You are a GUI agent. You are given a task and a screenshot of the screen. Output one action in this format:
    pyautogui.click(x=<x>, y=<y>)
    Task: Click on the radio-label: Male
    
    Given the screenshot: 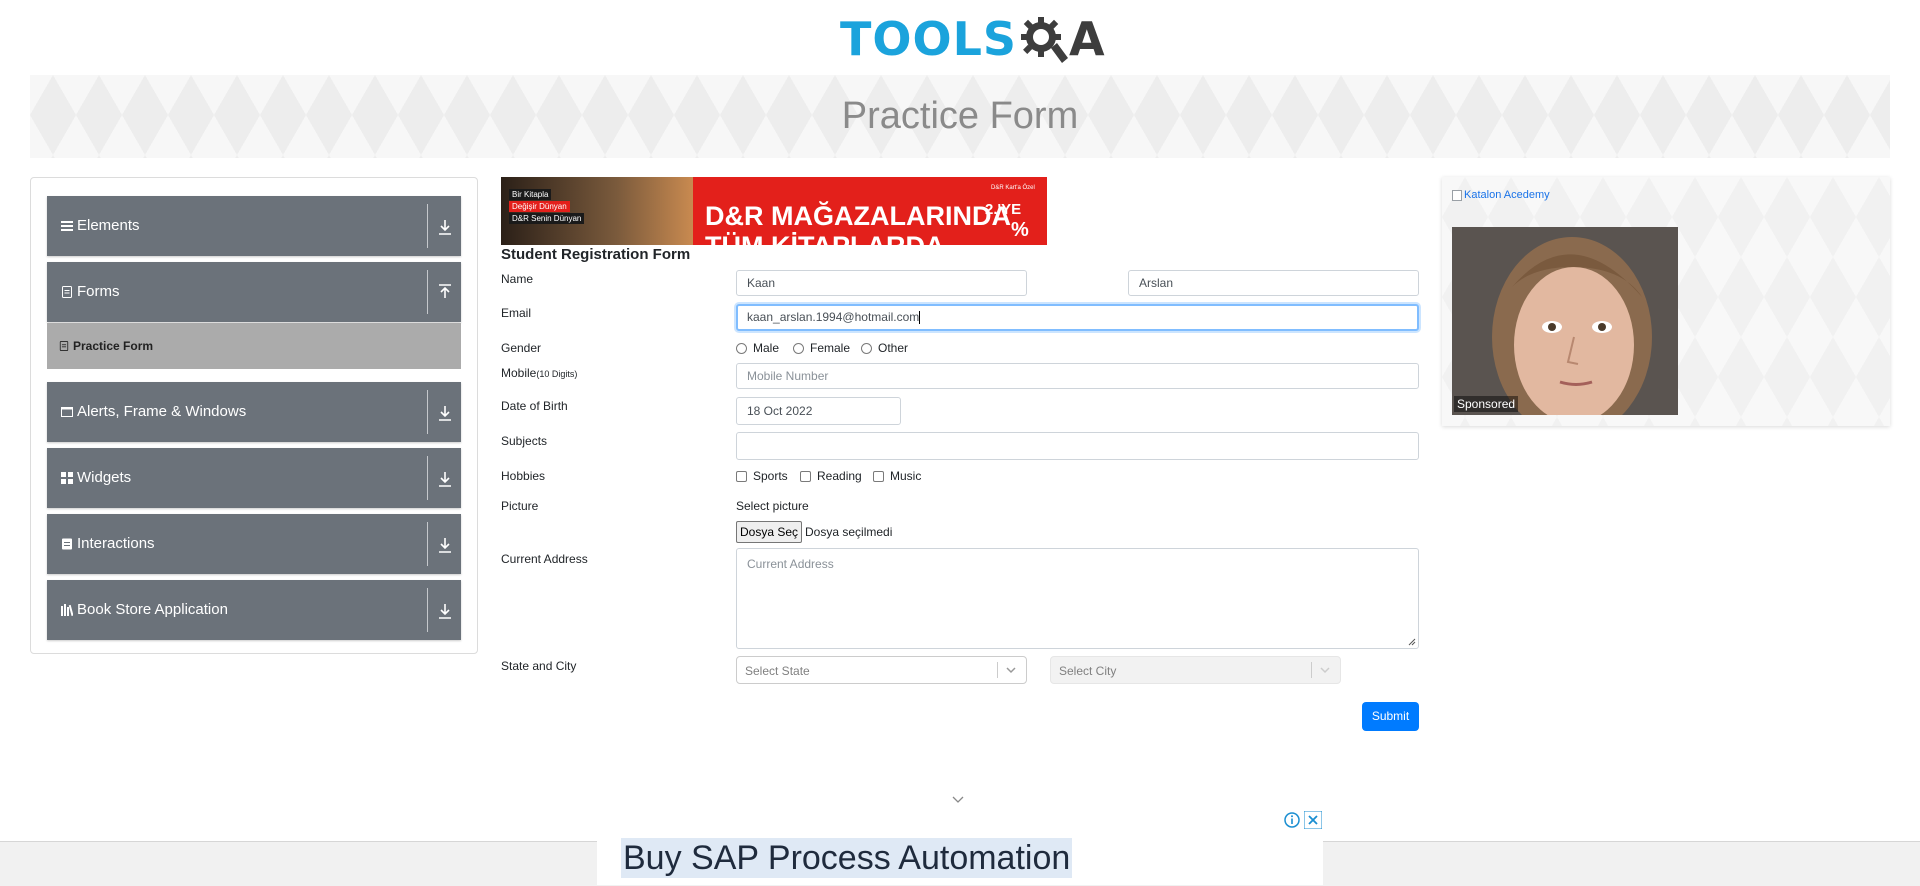 What is the action you would take?
    pyautogui.click(x=766, y=348)
    